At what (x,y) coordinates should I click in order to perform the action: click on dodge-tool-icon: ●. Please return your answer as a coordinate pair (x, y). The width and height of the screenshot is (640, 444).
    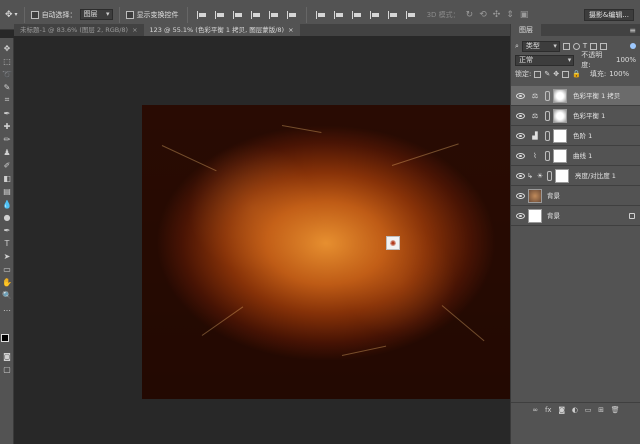
    Looking at the image, I should click on (7, 217).